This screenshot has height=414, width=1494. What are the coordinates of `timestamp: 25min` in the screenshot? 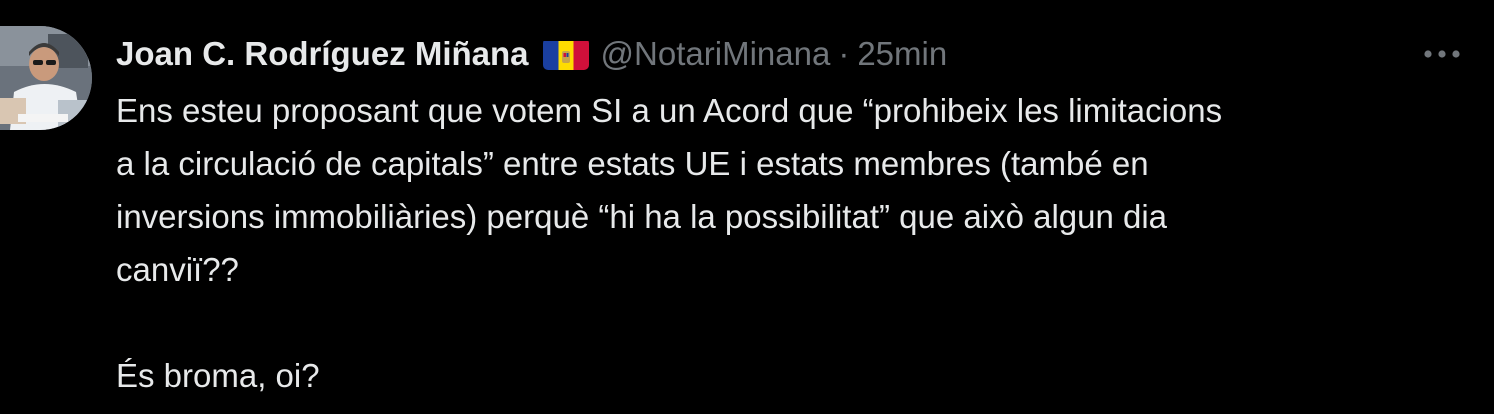 It's located at (902, 54).